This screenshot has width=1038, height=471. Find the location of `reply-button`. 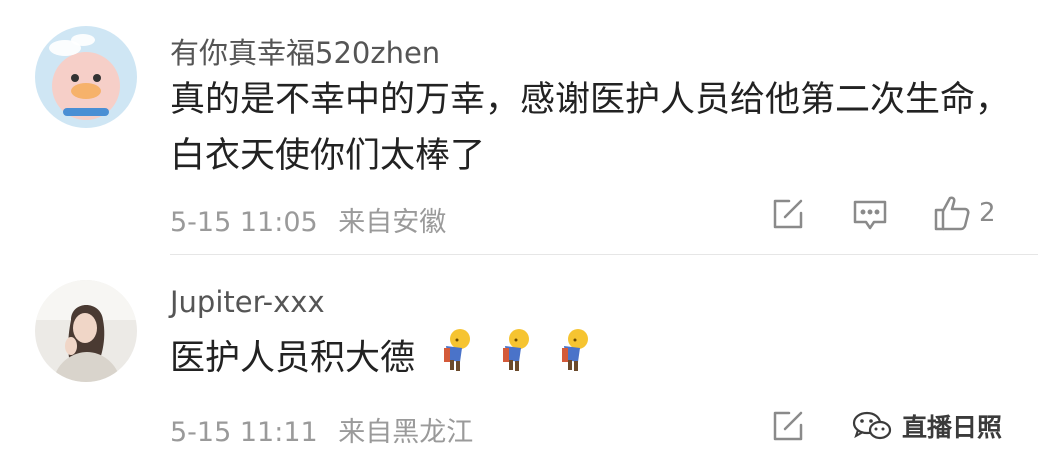

reply-button is located at coordinates (870, 215).